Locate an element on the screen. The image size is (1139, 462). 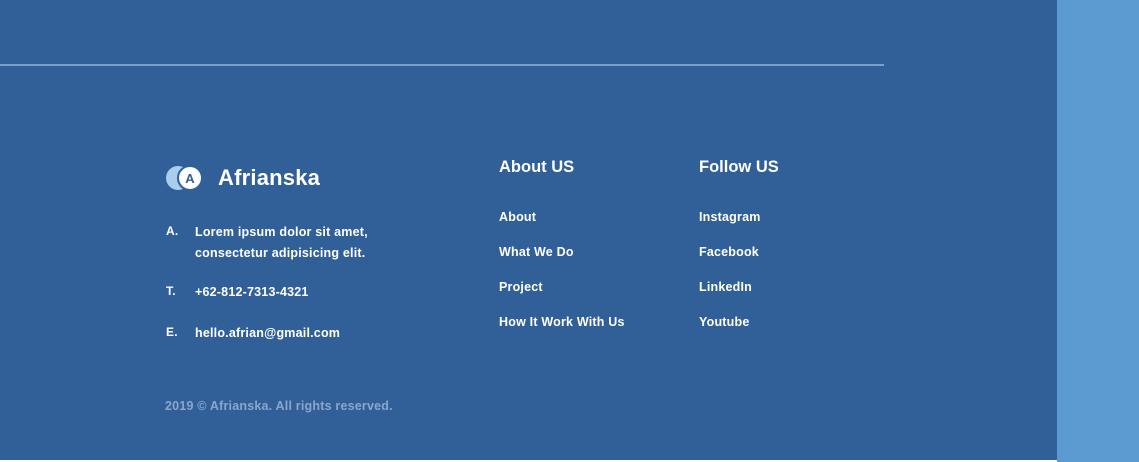
address-line-1: Lorem ipsum dolor sit amet, is located at coordinates (281, 232).